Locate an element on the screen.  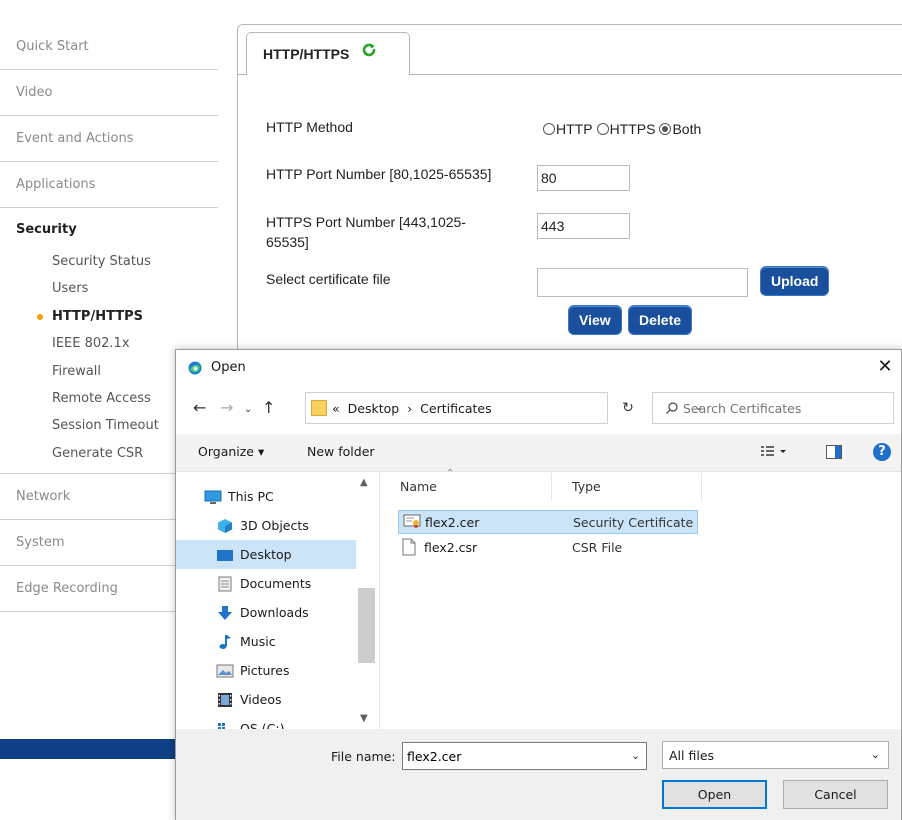
preview-pane-icon is located at coordinates (834, 453).